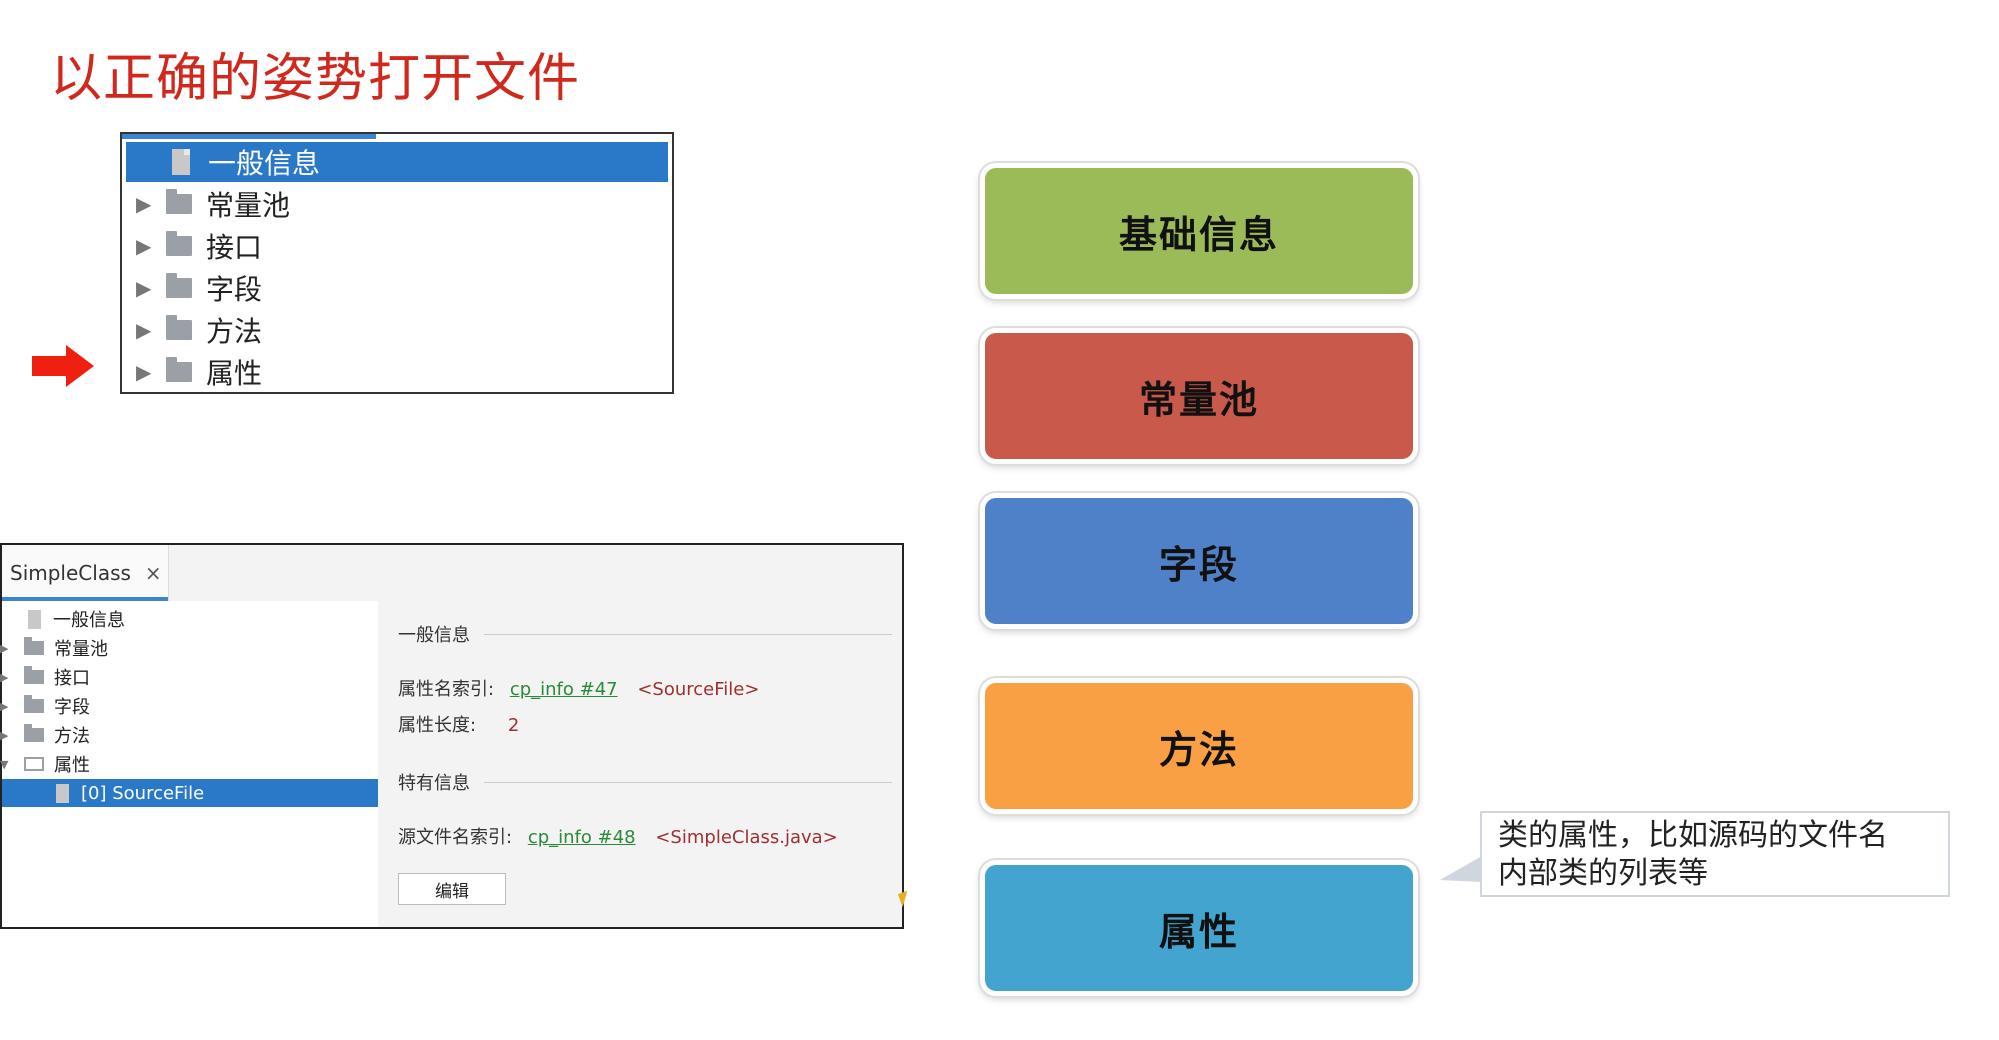 The image size is (1999, 1040). Describe the element at coordinates (264, 163) in the screenshot. I see `top-tree-item-label: 一般信息` at that location.